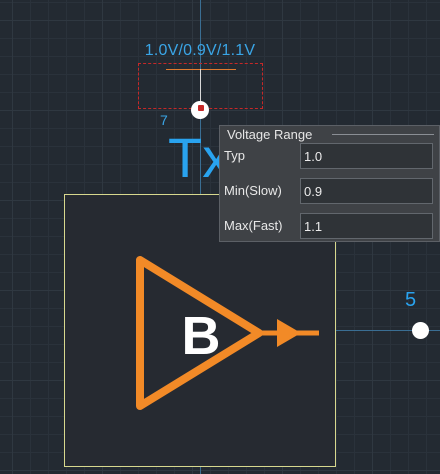 The image size is (440, 474). What do you see at coordinates (253, 190) in the screenshot?
I see `min-slow-label: Min(Slow)` at bounding box center [253, 190].